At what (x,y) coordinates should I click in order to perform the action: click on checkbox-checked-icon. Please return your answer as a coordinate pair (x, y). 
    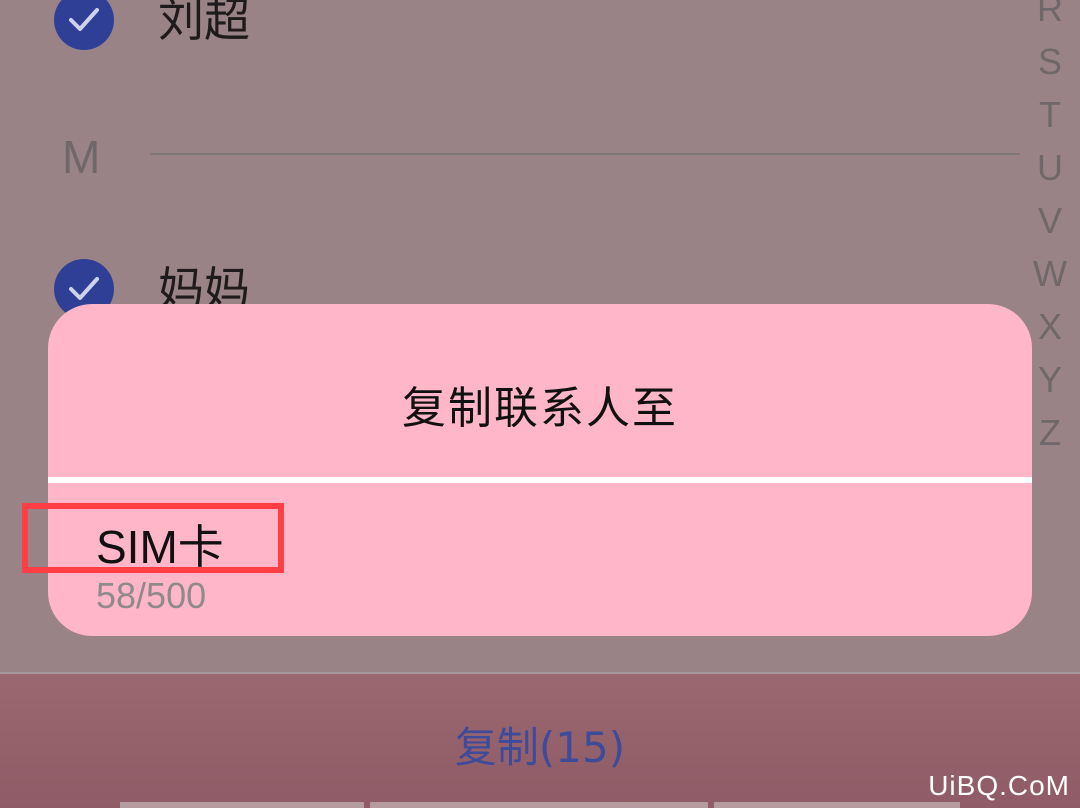
    Looking at the image, I should click on (84, 25).